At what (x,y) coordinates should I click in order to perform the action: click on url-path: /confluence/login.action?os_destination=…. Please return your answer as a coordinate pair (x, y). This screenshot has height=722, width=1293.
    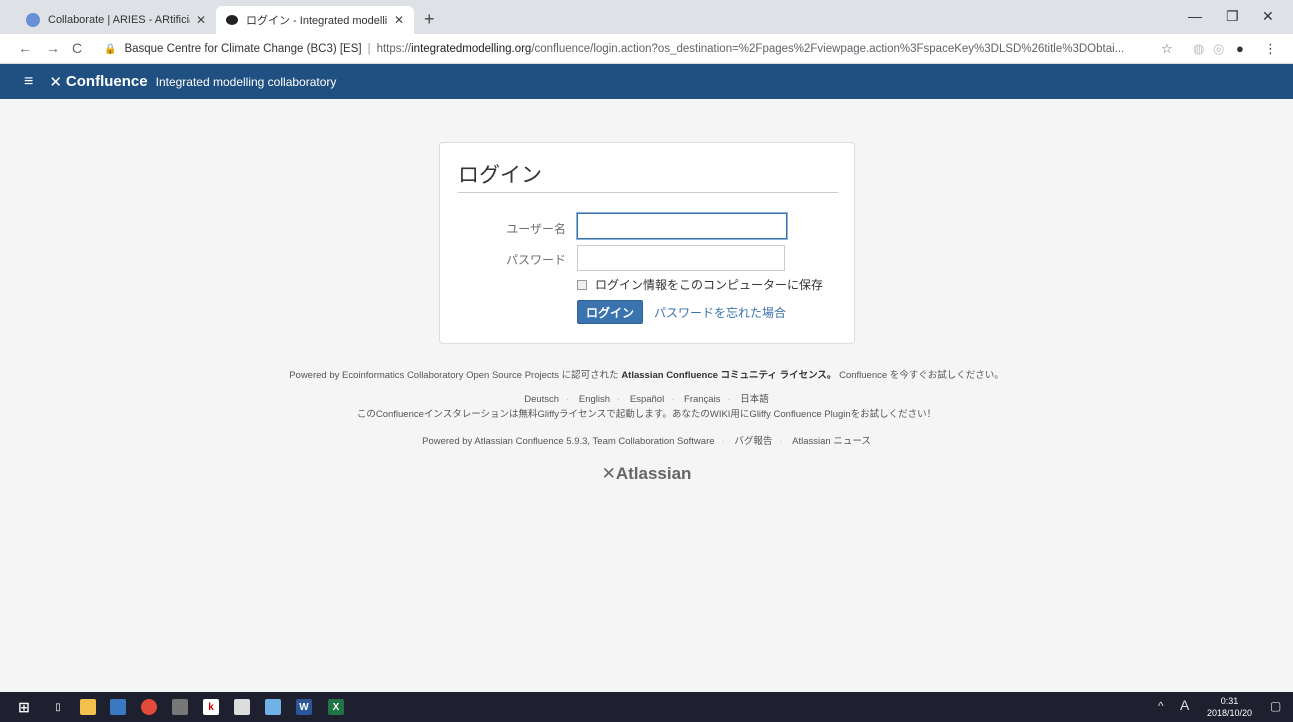
    Looking at the image, I should click on (828, 49).